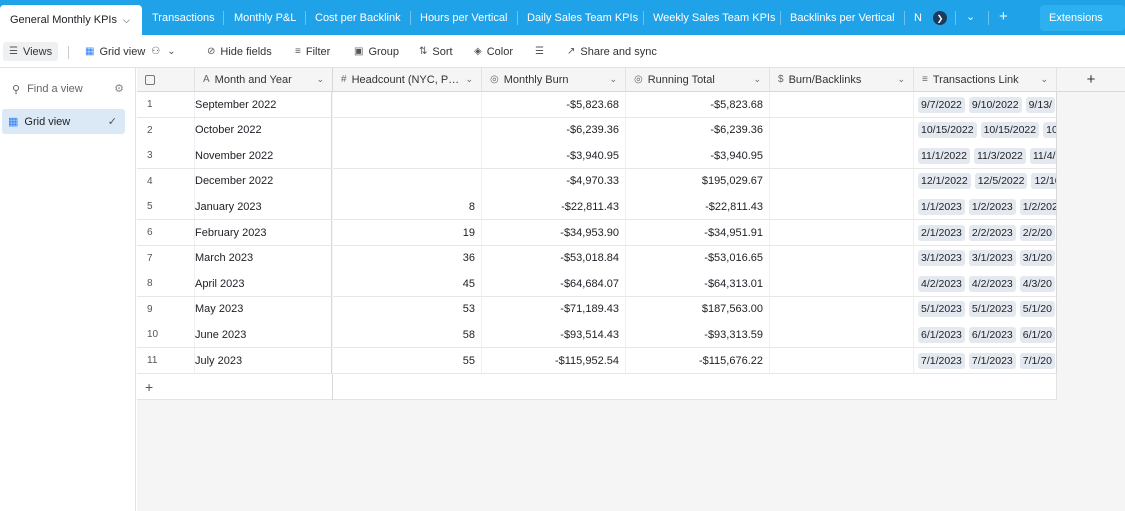 This screenshot has height=511, width=1125. Describe the element at coordinates (554, 80) in the screenshot. I see `column-header-monthly-burn: ◎ Monthly Burn ⌄` at that location.